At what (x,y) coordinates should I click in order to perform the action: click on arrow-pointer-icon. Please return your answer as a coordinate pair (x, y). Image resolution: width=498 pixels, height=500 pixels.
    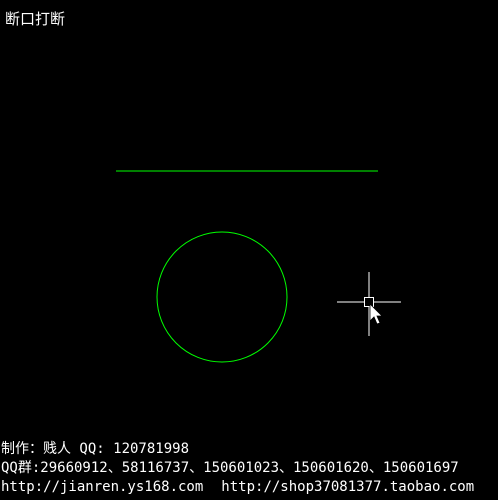
    Looking at the image, I should click on (376, 314).